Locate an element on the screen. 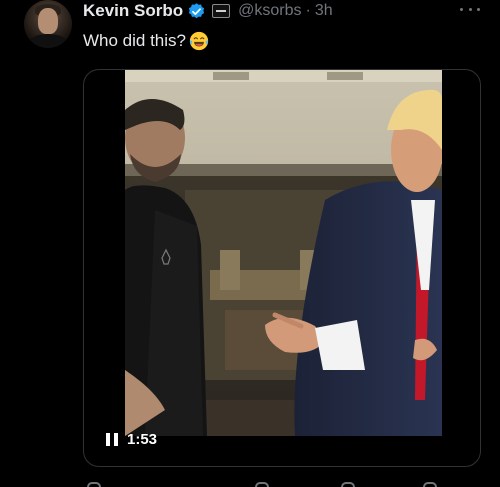 This screenshot has width=500, height=487. tweet-text-content: Who did this? is located at coordinates (134, 40).